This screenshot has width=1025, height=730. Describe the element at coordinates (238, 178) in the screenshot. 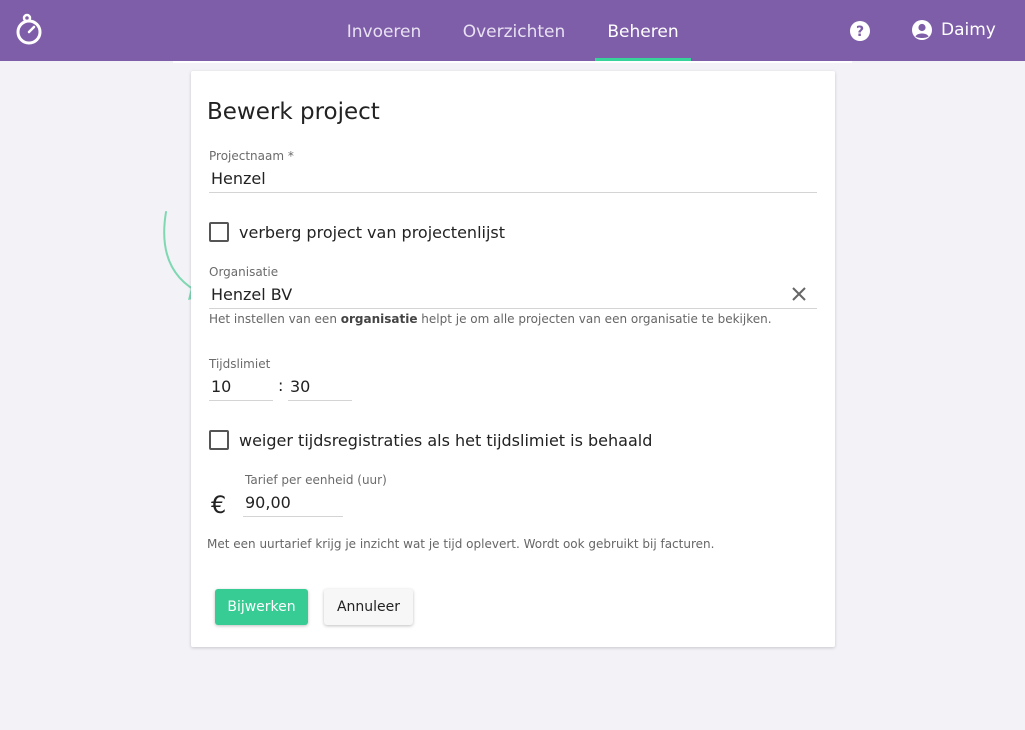

I see `project-name-input: Henzel` at that location.